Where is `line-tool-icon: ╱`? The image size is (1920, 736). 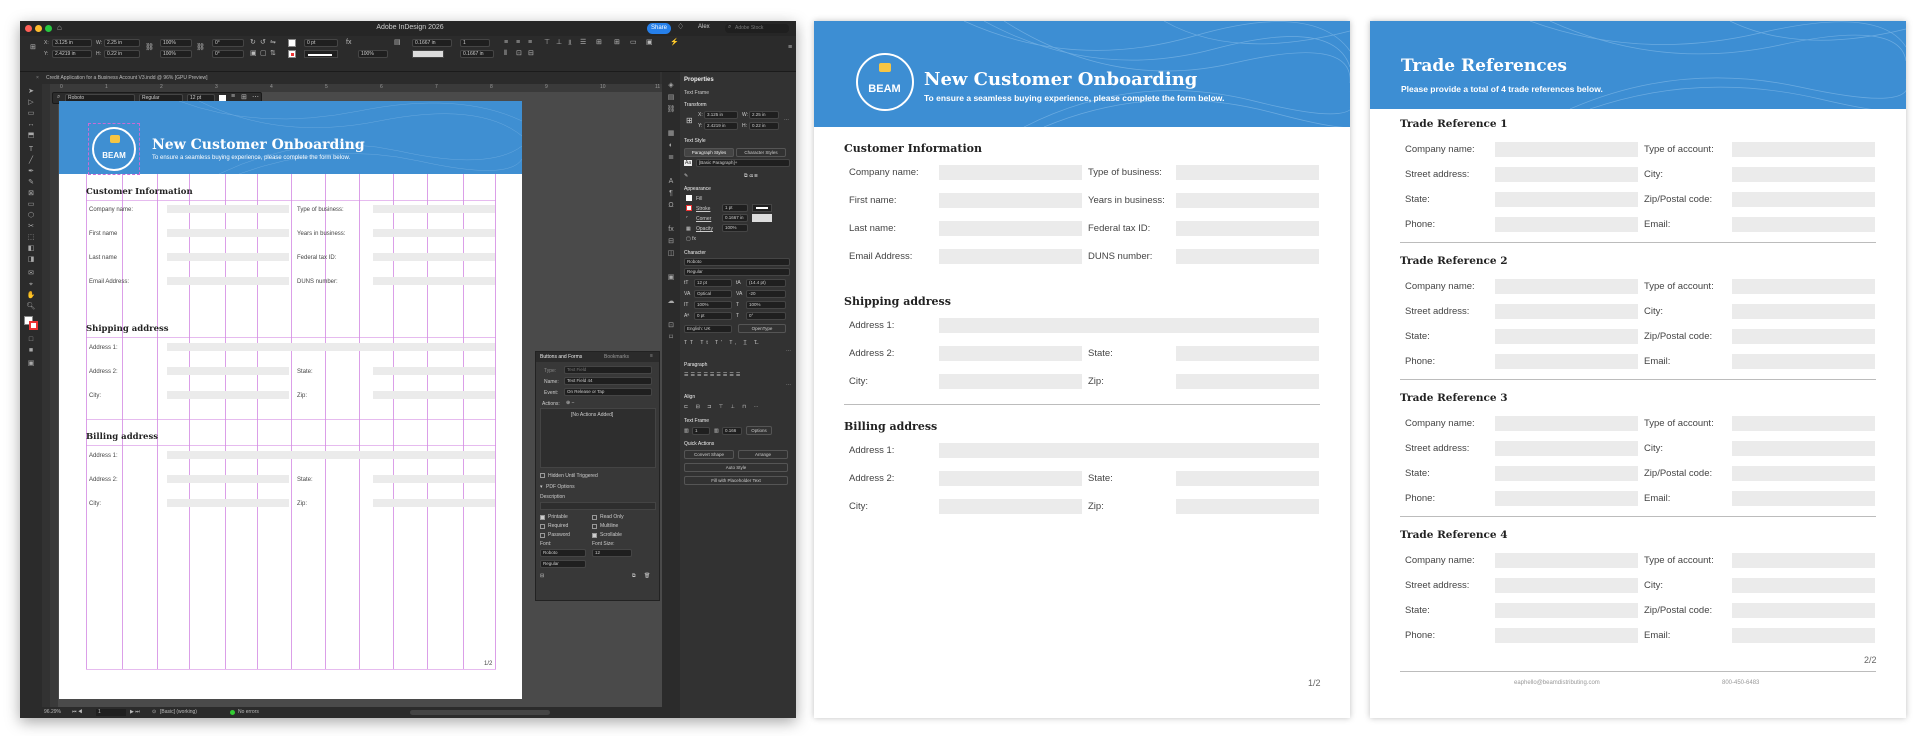
line-tool-icon: ╱ is located at coordinates (31, 161).